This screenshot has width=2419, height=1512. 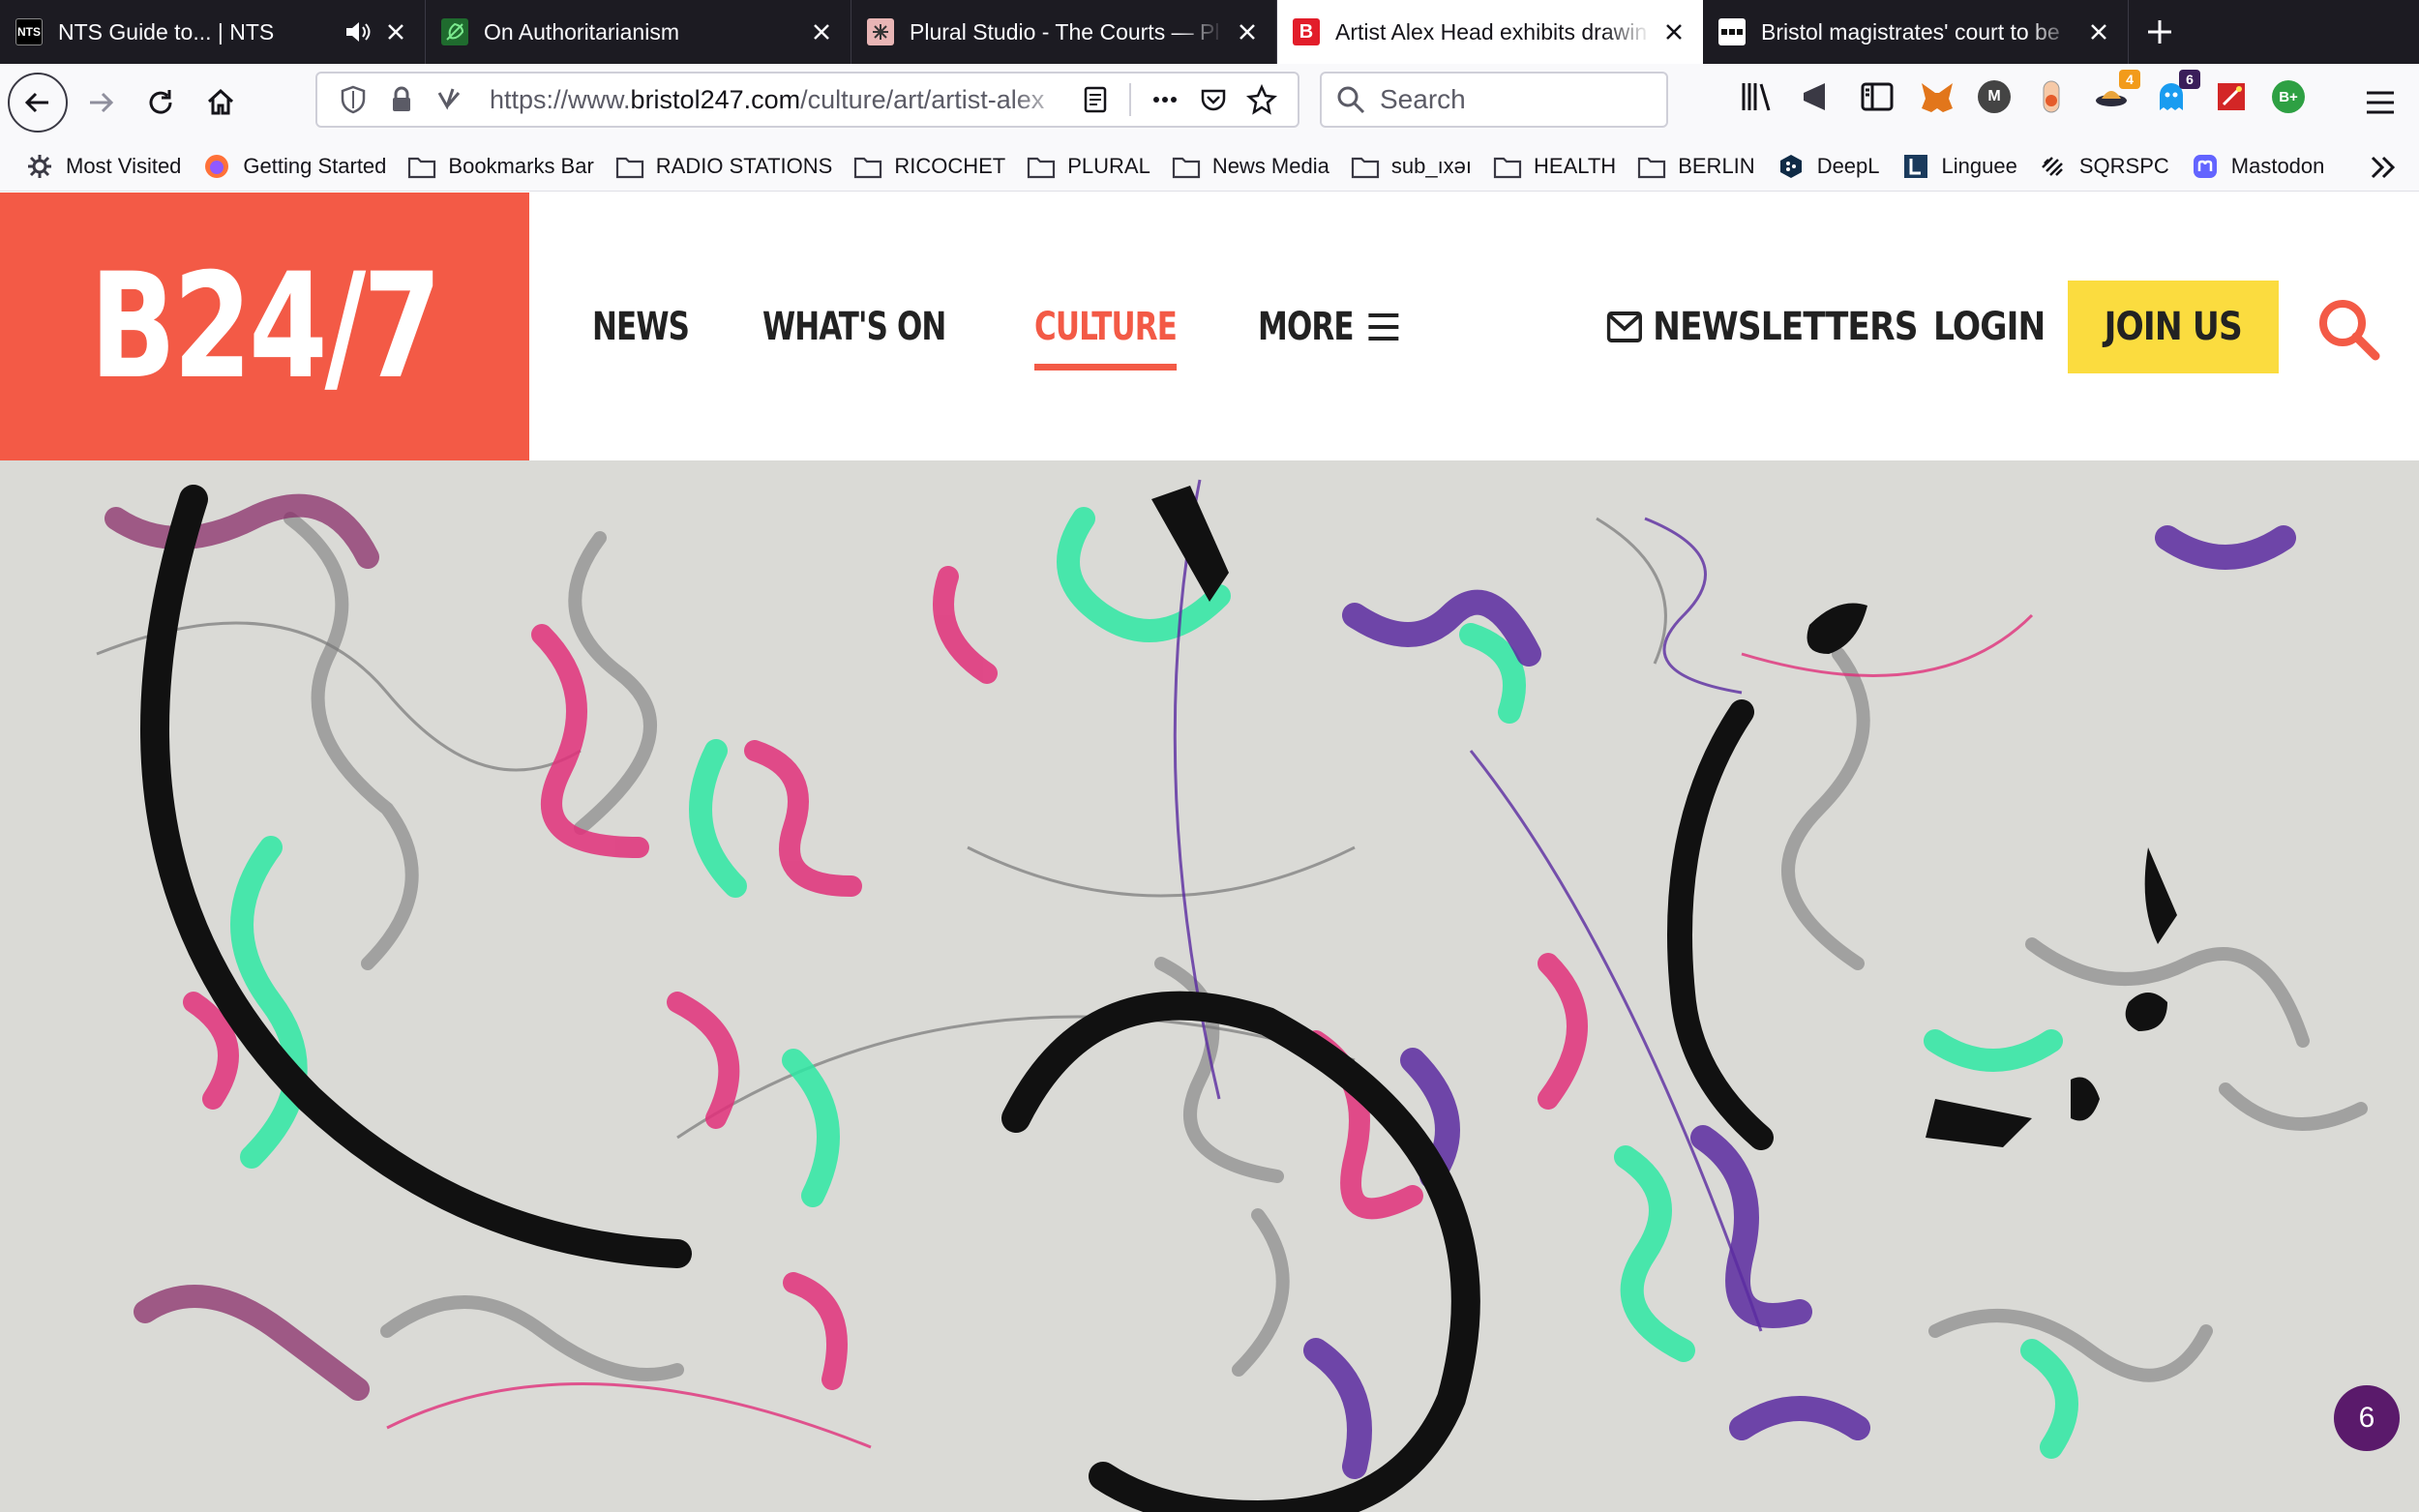 I want to click on join-us-button: JOIN US, so click(x=2173, y=327).